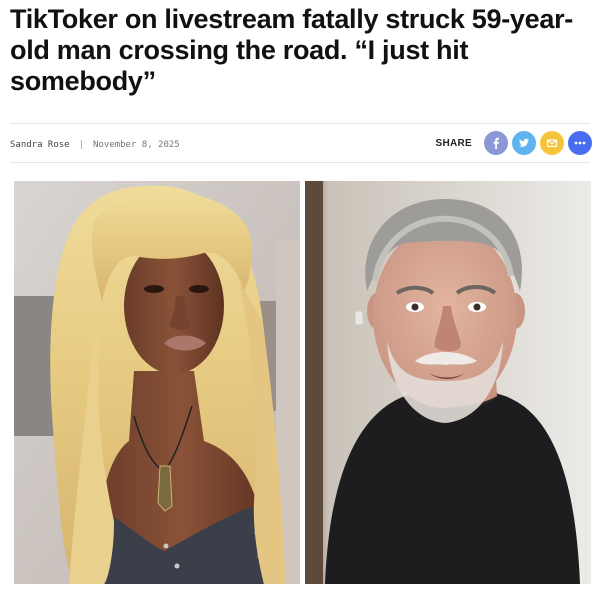 This screenshot has width=600, height=591. Describe the element at coordinates (136, 145) in the screenshot. I see `publish-date: November 8, 2025` at that location.